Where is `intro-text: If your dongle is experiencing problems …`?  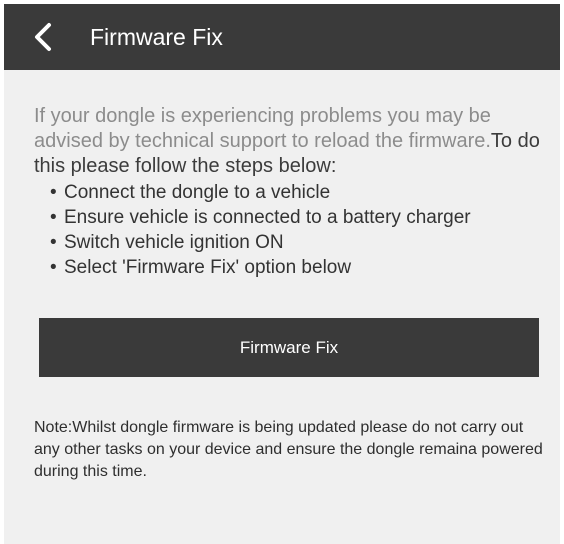
intro-text: If your dongle is experiencing problems … is located at coordinates (294, 141).